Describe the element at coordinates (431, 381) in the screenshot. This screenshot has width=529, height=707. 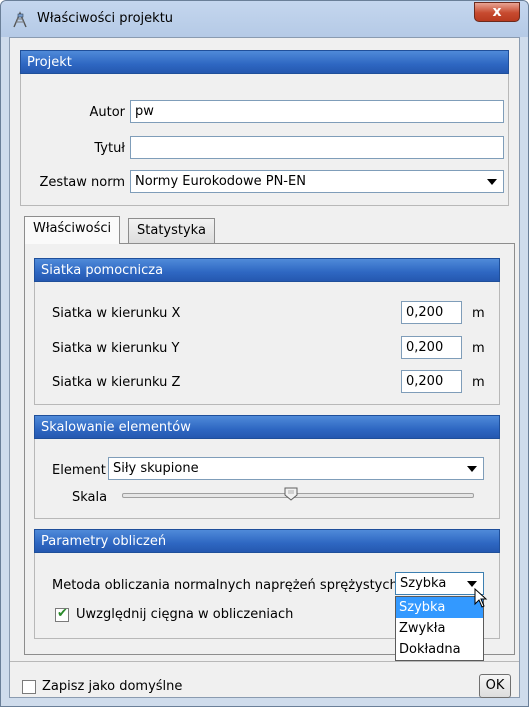
I see `siatka-z-field` at that location.